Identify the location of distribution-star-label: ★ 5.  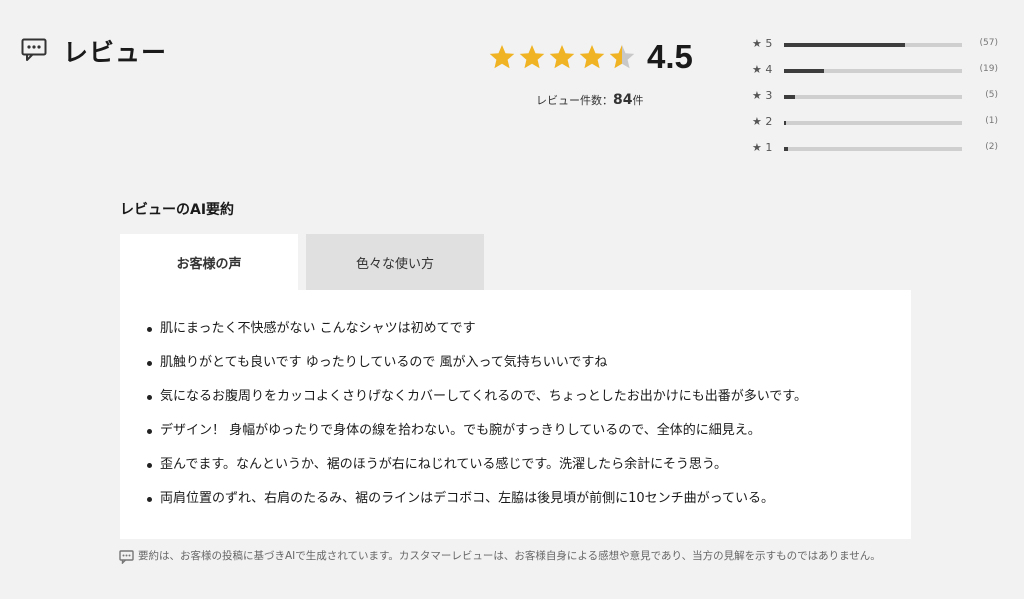
(762, 43).